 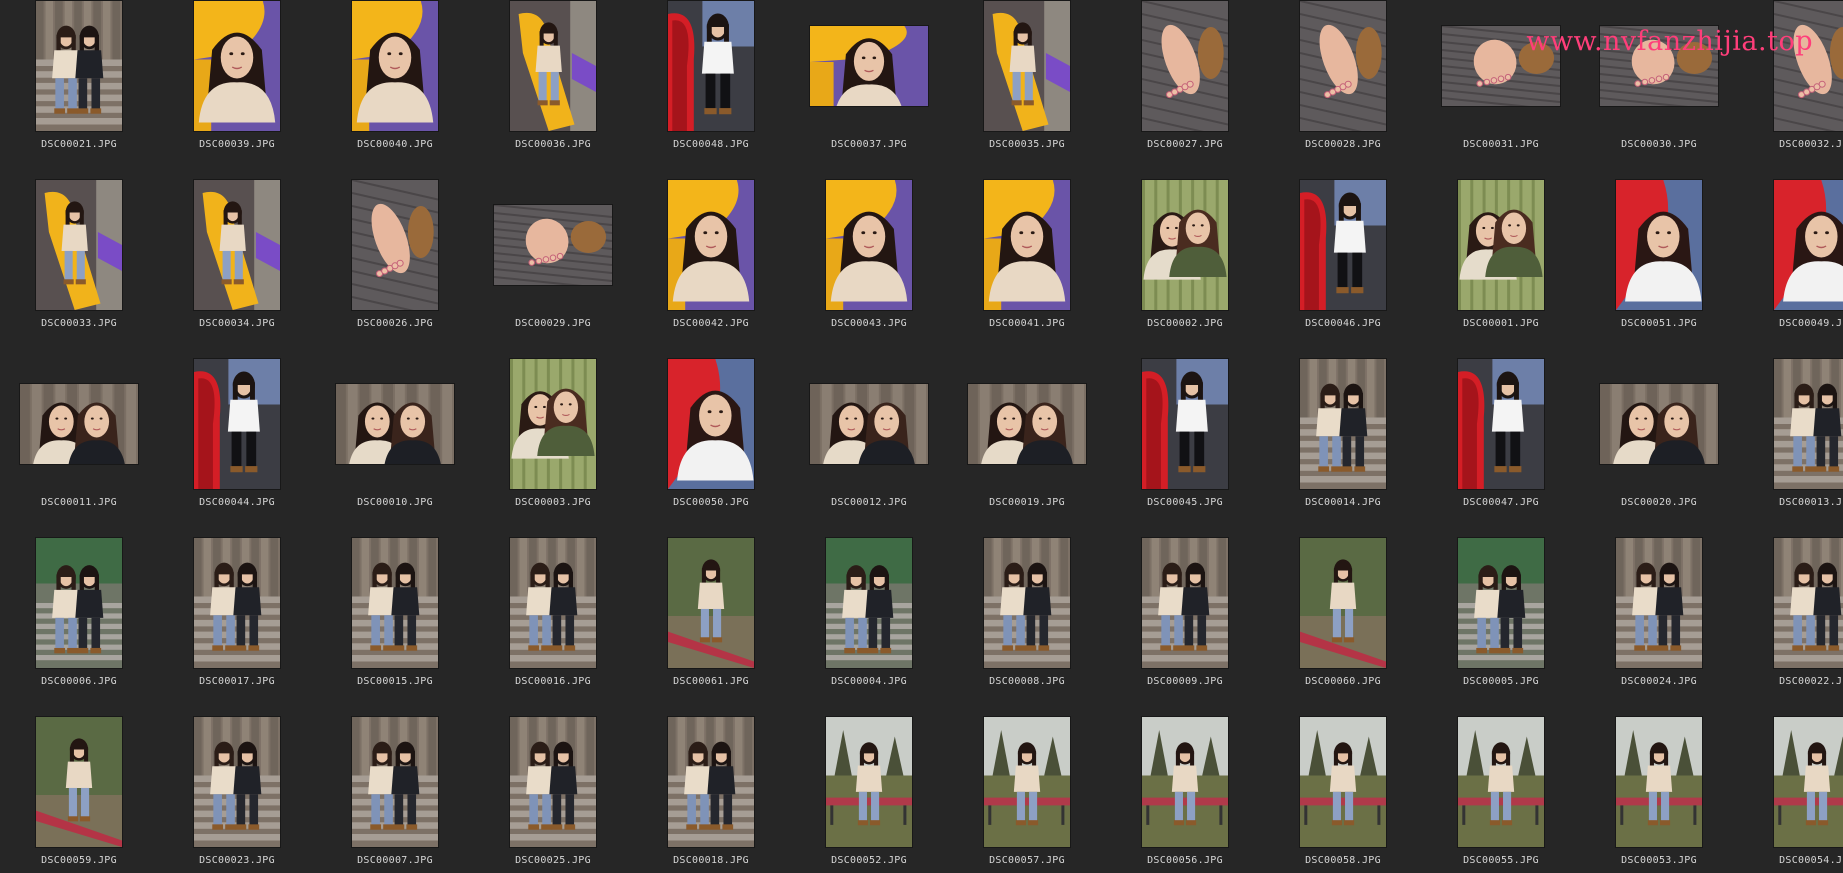 I want to click on file-thumbnail-item: DSC00017.JPG, so click(x=237, y=626).